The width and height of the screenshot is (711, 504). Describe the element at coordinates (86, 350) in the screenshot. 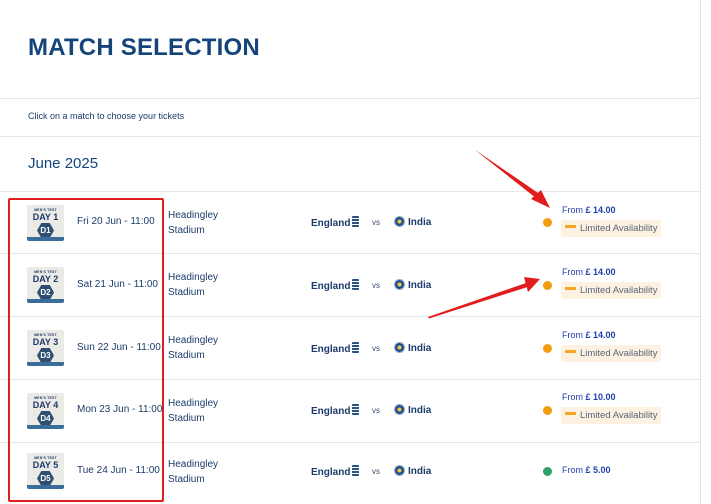

I see `date-column-highlight-box` at that location.